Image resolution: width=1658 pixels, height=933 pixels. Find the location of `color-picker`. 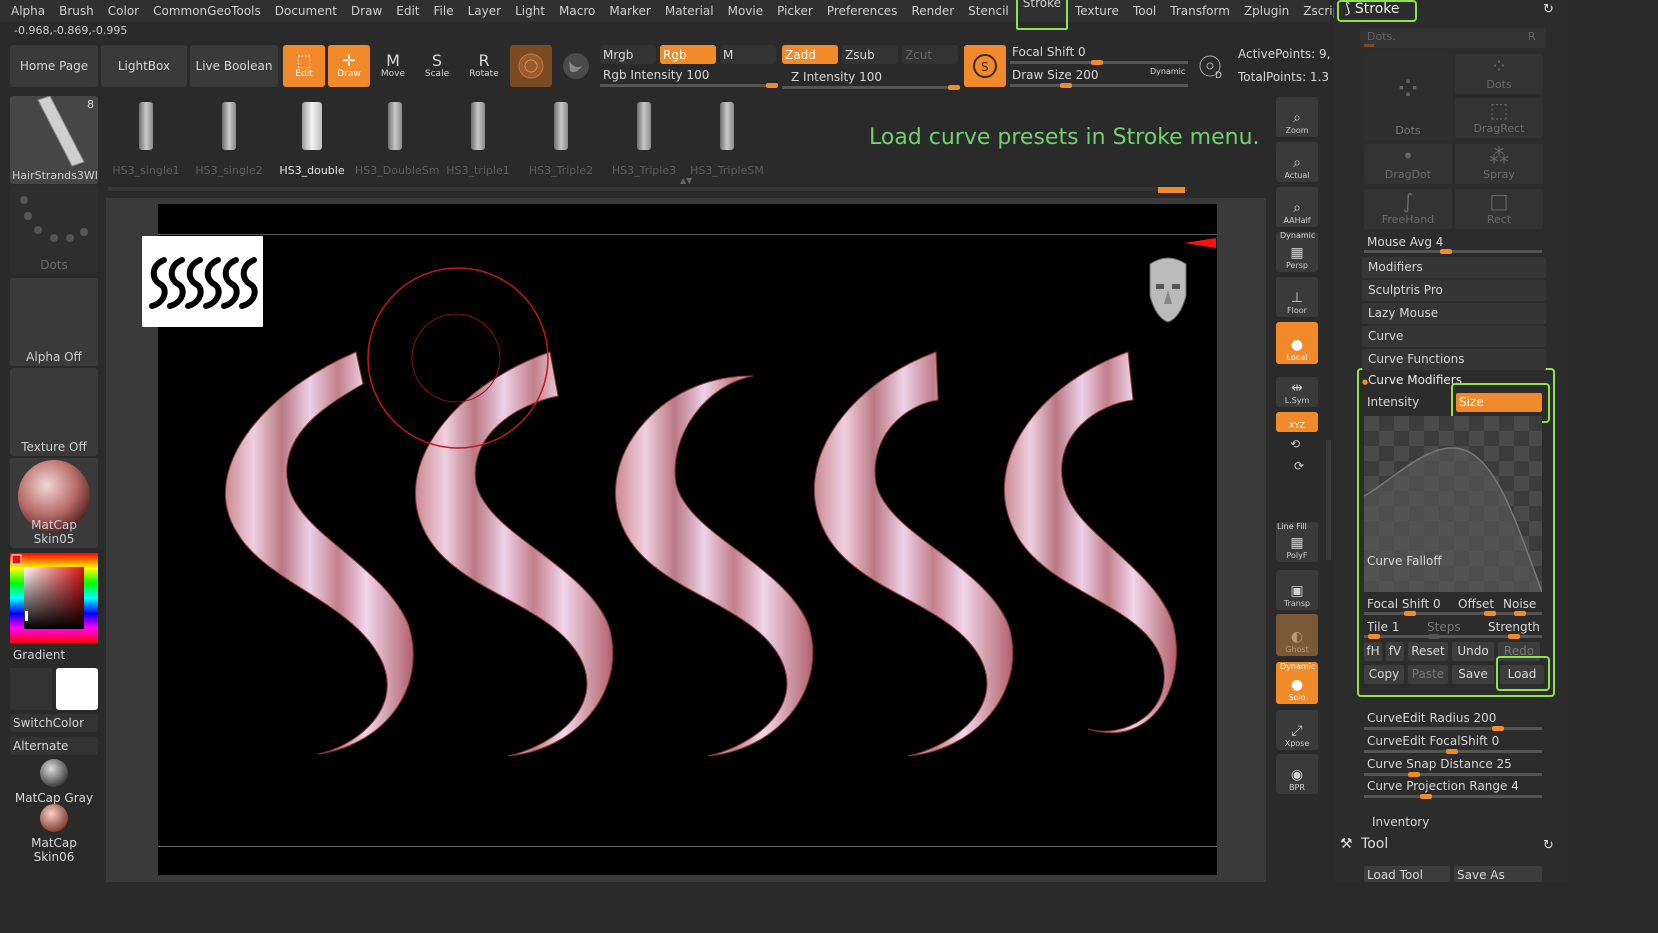

color-picker is located at coordinates (54, 598).